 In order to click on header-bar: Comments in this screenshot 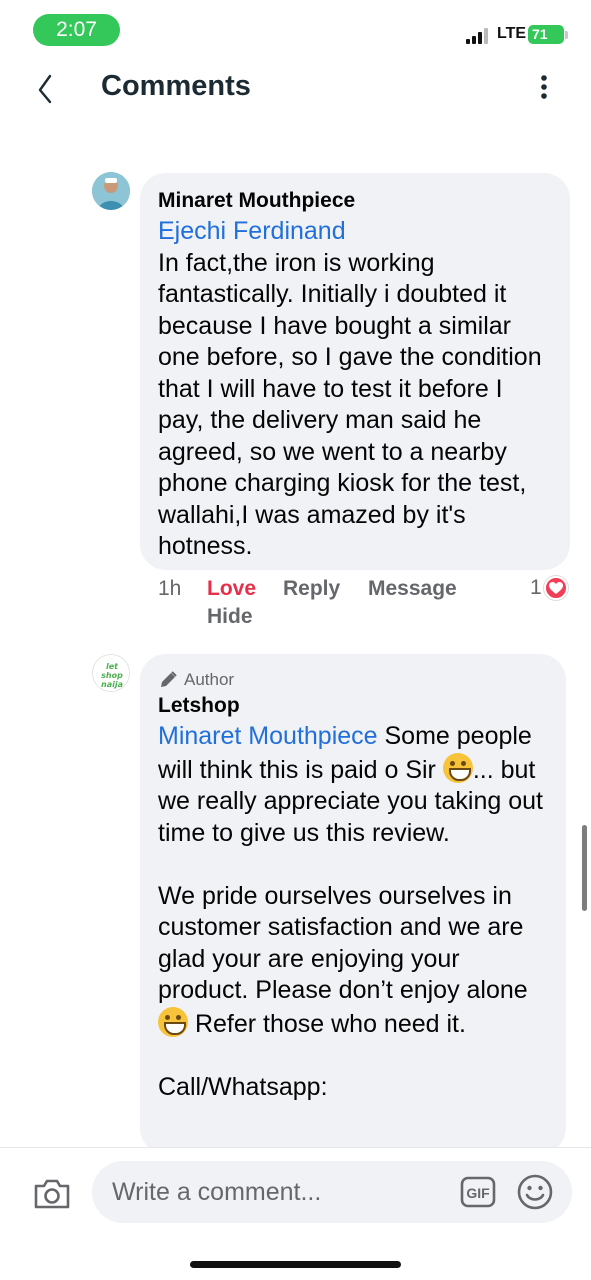, I will do `click(295, 87)`.